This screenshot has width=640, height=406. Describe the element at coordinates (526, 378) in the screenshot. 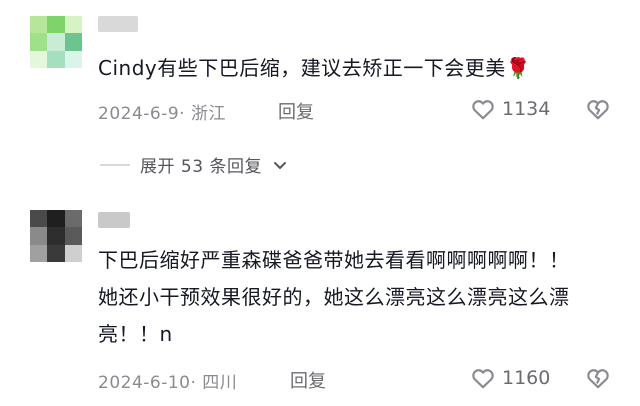

I see `like-count: 1160` at that location.